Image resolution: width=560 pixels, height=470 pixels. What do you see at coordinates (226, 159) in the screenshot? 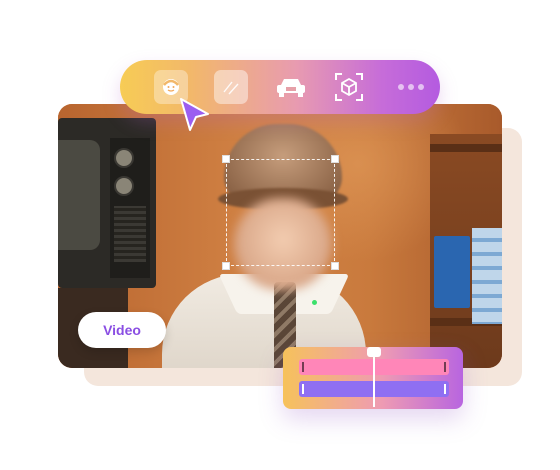
I see `resize-handle-top-left` at bounding box center [226, 159].